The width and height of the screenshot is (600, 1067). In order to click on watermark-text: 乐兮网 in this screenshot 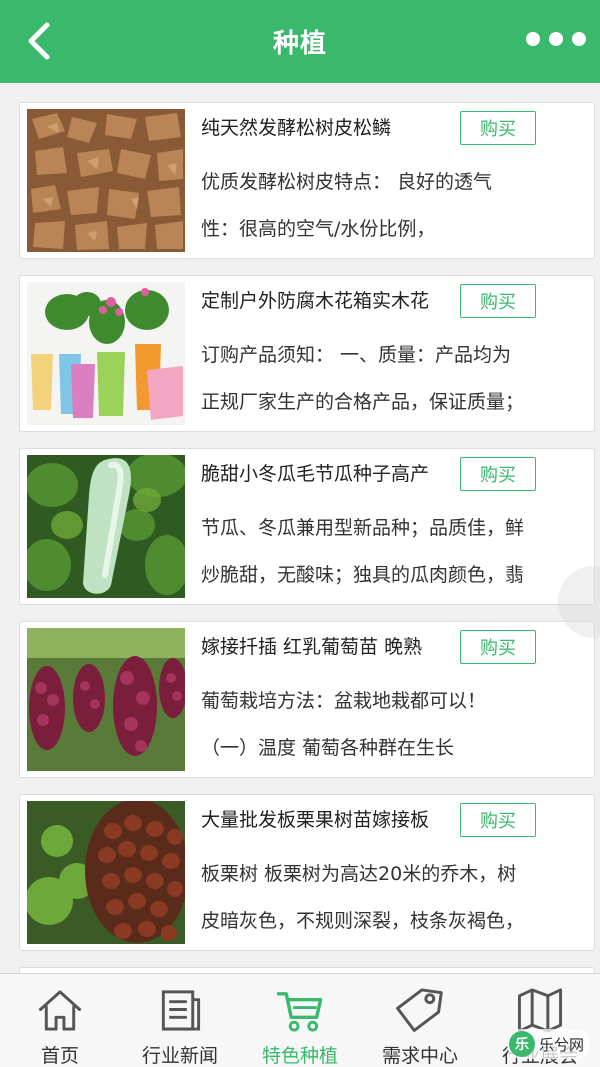, I will do `click(561, 1044)`.